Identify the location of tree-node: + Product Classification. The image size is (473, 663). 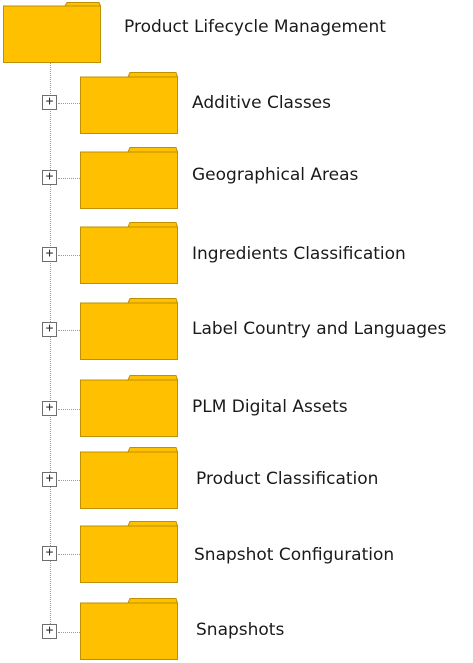
(236, 479).